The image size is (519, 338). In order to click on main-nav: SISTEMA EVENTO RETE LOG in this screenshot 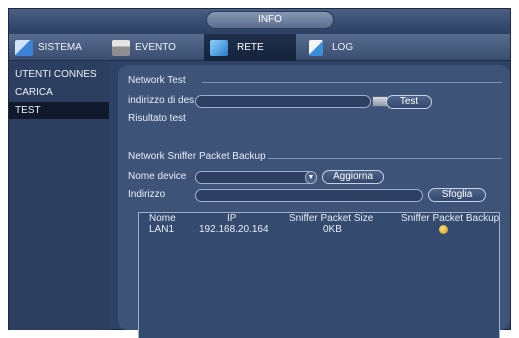, I will do `click(259, 47)`.